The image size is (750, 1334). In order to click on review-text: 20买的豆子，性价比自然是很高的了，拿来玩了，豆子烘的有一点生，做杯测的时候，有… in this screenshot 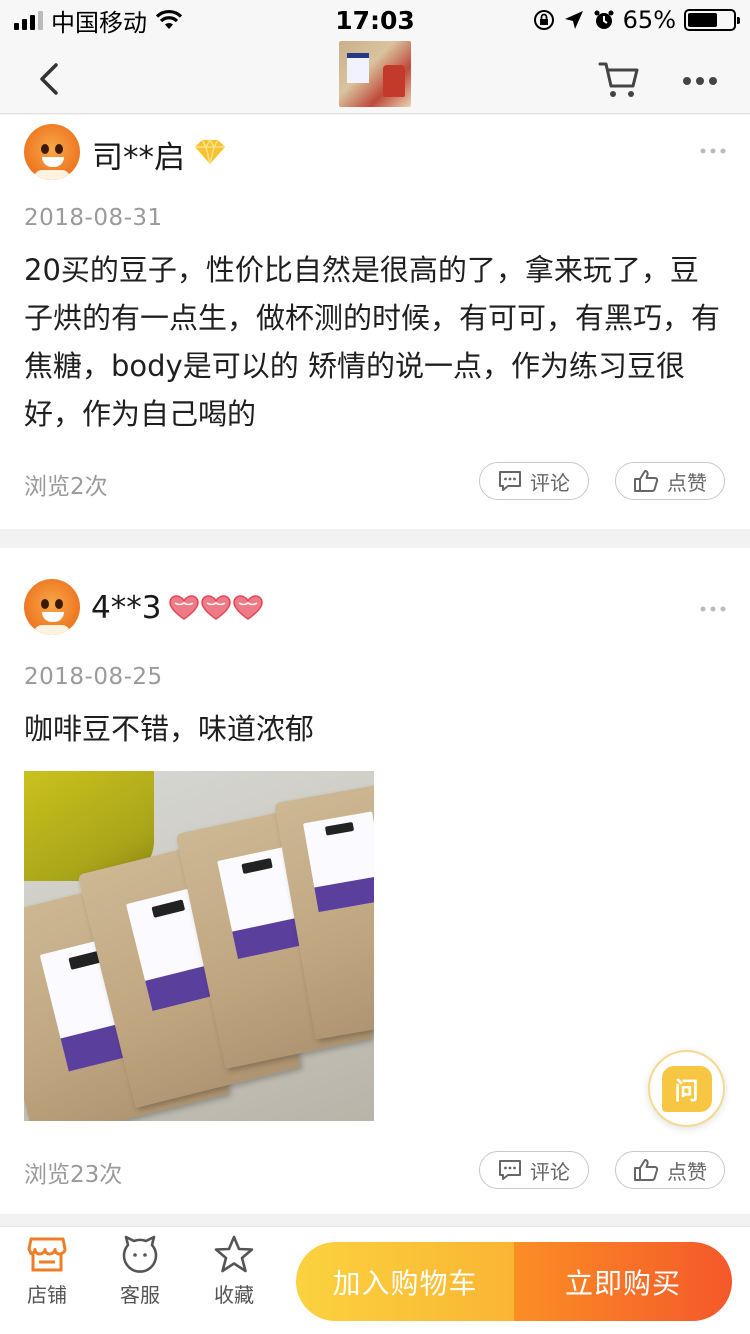, I will do `click(372, 342)`.